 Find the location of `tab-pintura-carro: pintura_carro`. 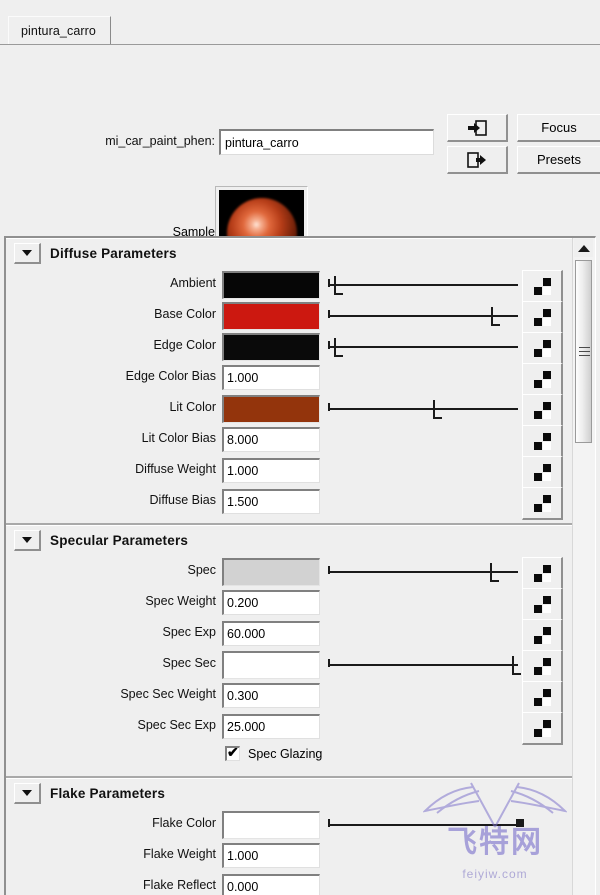

tab-pintura-carro: pintura_carro is located at coordinates (59, 30).